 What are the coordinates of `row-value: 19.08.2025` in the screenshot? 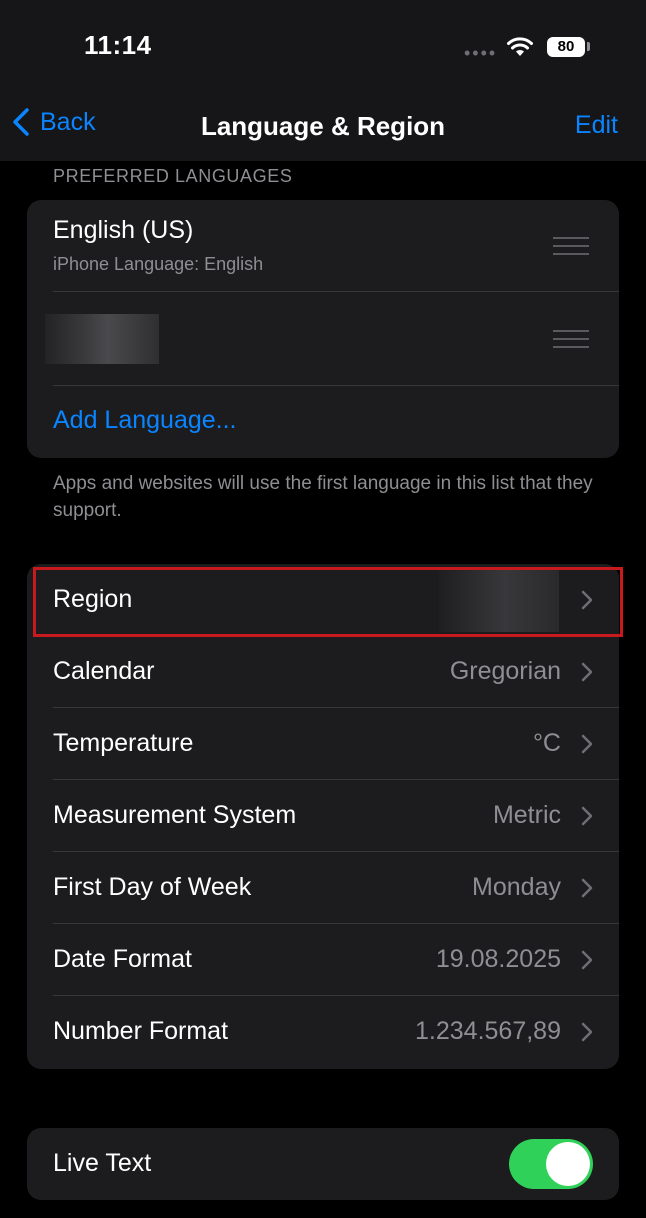 It's located at (498, 959).